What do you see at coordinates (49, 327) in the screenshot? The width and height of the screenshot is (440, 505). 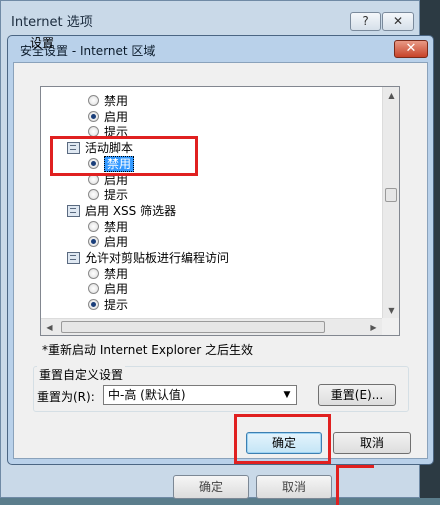 I see `scroll-left-icon: ◀` at bounding box center [49, 327].